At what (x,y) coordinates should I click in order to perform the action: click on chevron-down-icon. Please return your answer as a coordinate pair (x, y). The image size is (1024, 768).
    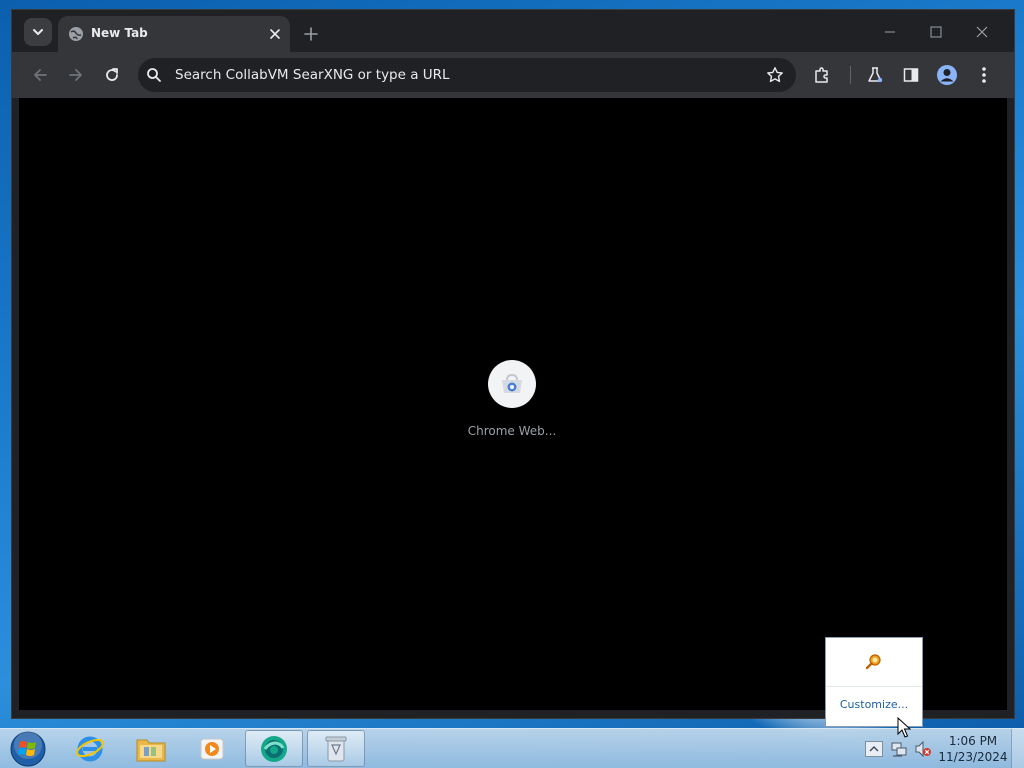
    Looking at the image, I should click on (38, 32).